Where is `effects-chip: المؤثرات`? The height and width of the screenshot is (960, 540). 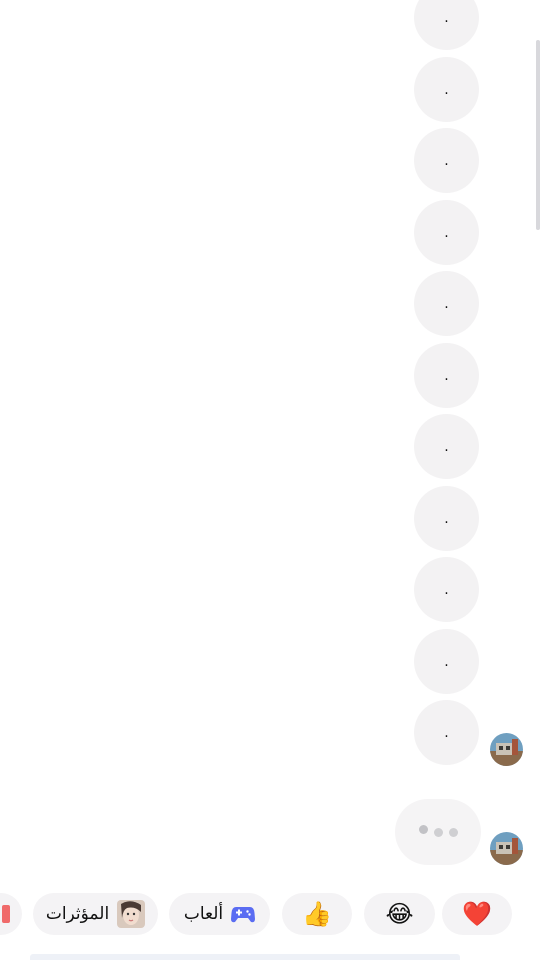 effects-chip: المؤثرات is located at coordinates (95, 914).